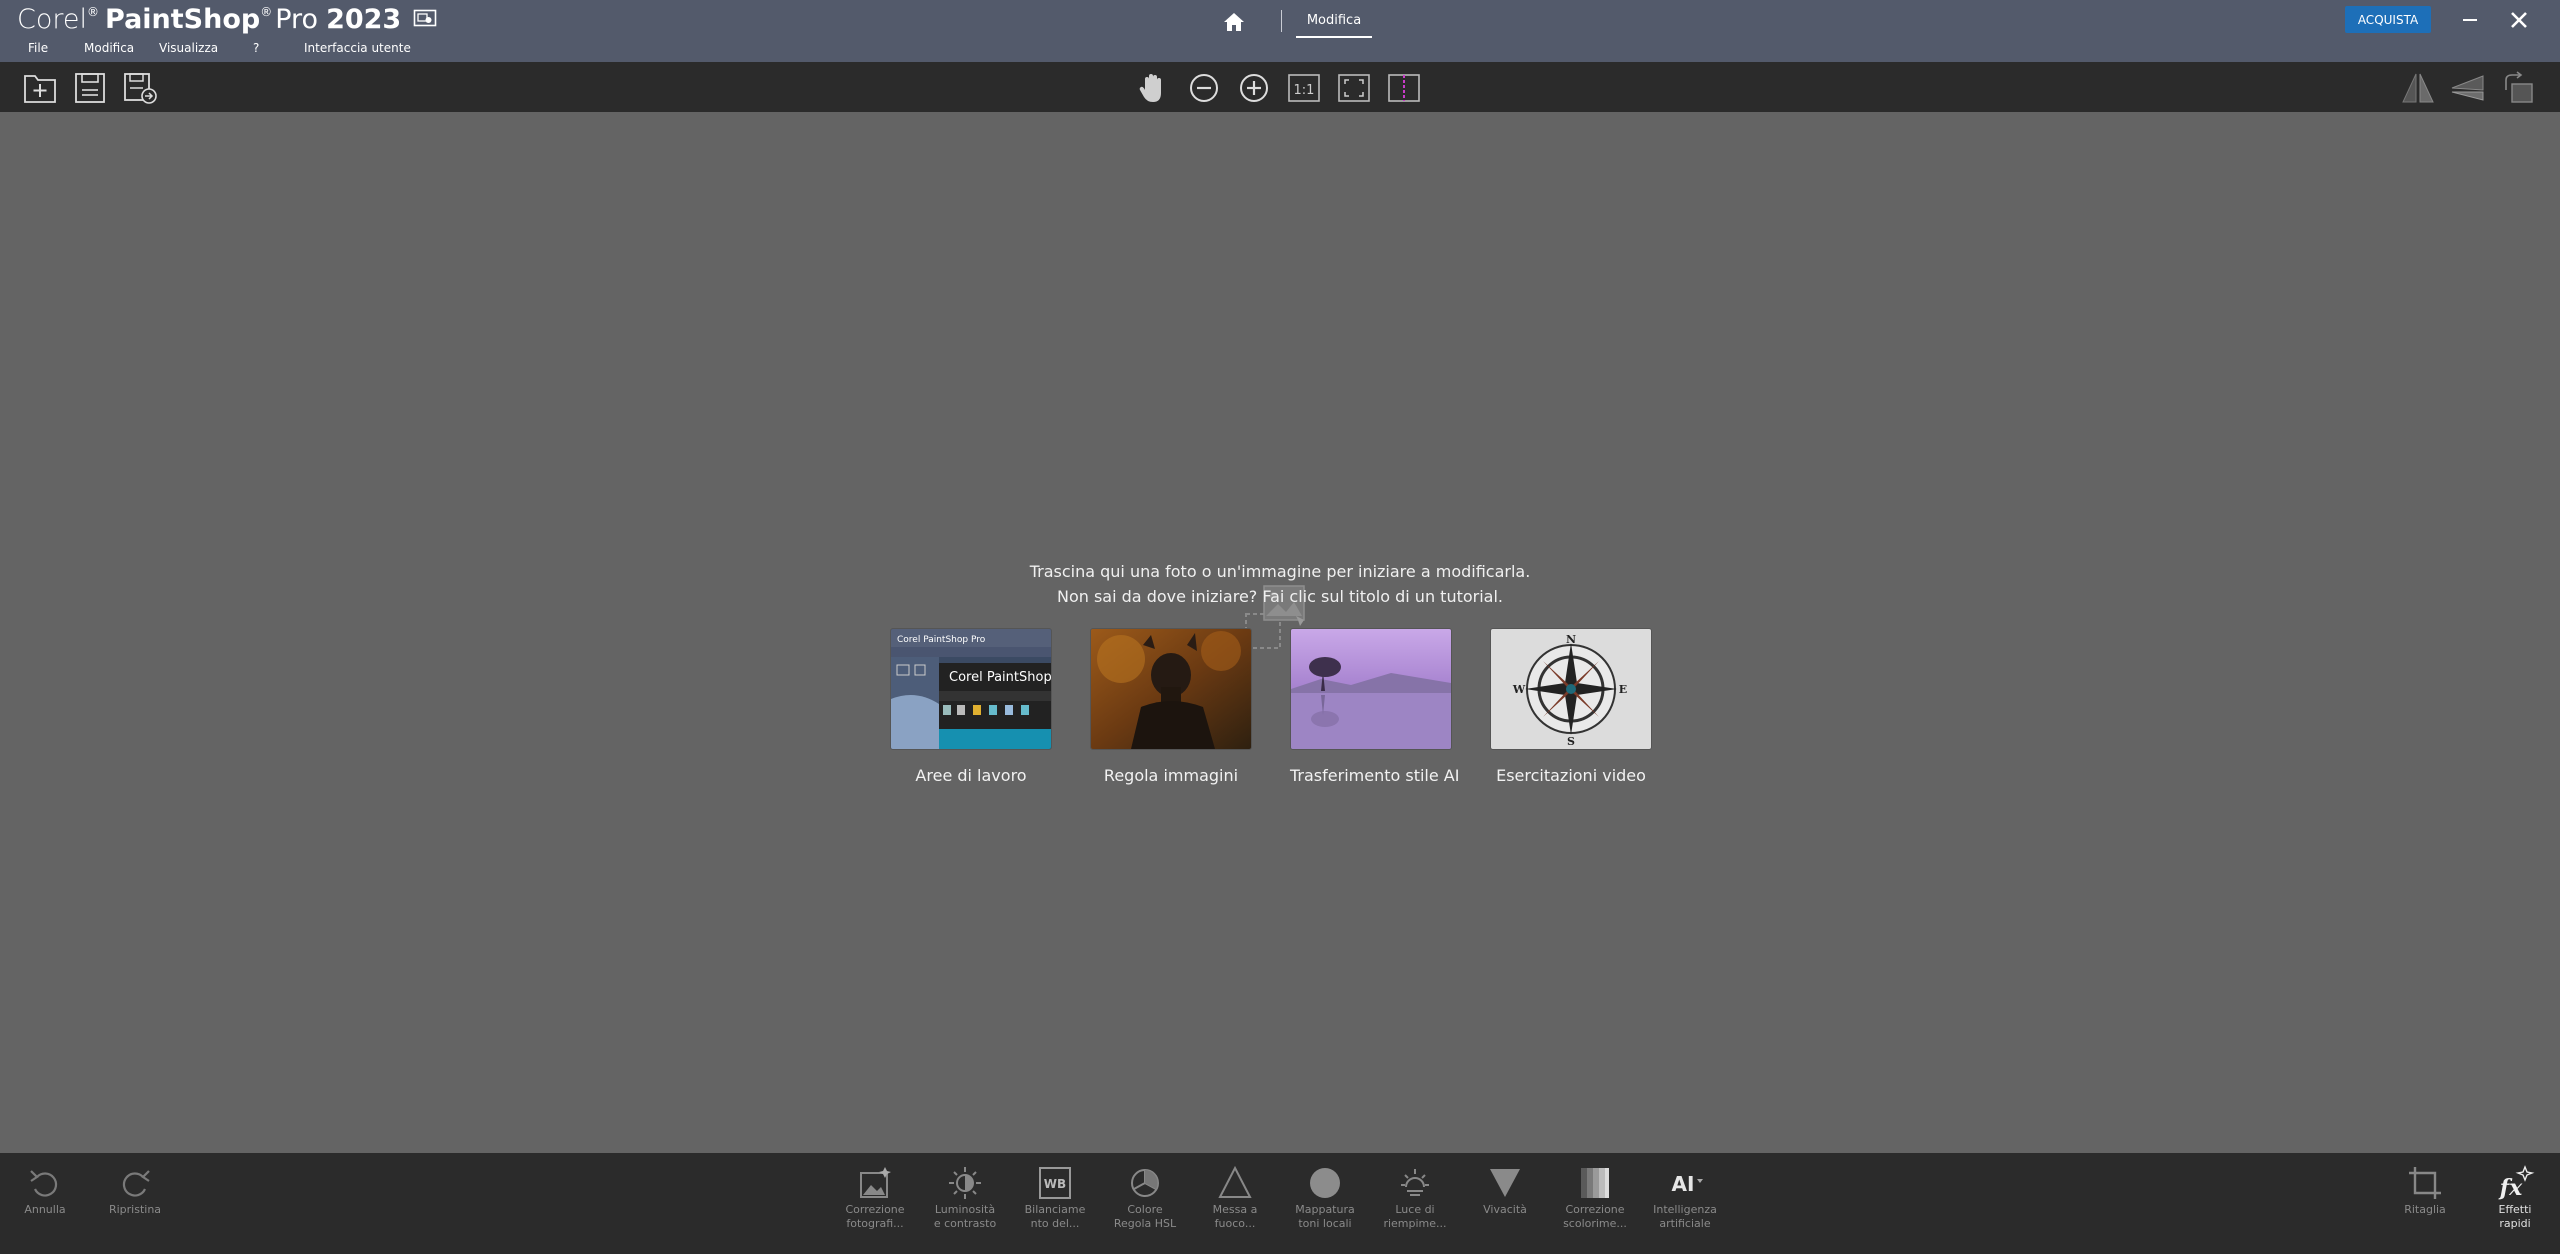 The image size is (2560, 1254). I want to click on tutorial-esercitazioni-video: N S E W Esercitazioni video, so click(1571, 706).